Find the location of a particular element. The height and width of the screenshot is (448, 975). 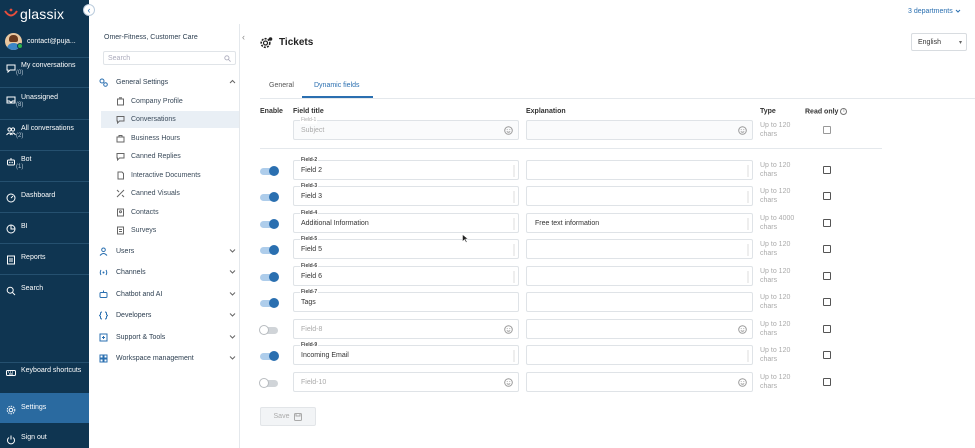

nav-item-bi: BI is located at coordinates (44, 228).